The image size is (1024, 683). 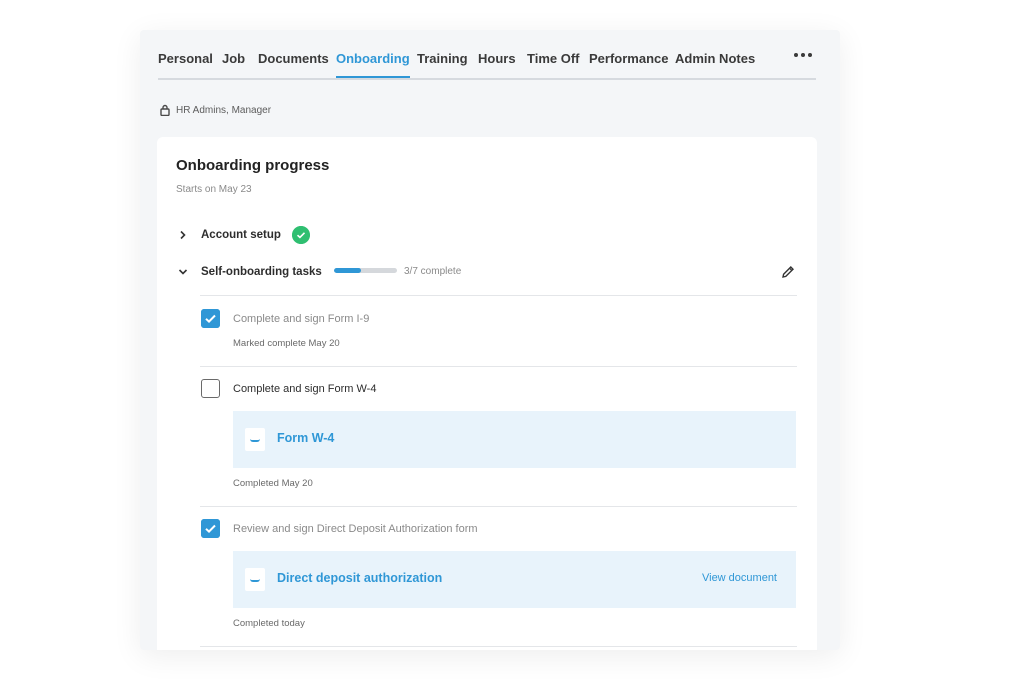 I want to click on progress-text: 3/7 complete, so click(x=433, y=271).